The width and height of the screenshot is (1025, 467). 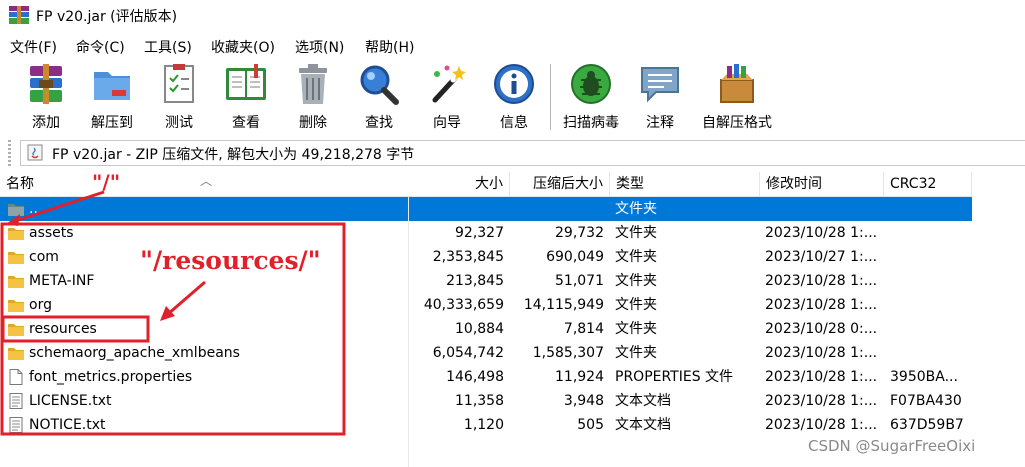 I want to click on file-name: org, so click(x=40, y=305).